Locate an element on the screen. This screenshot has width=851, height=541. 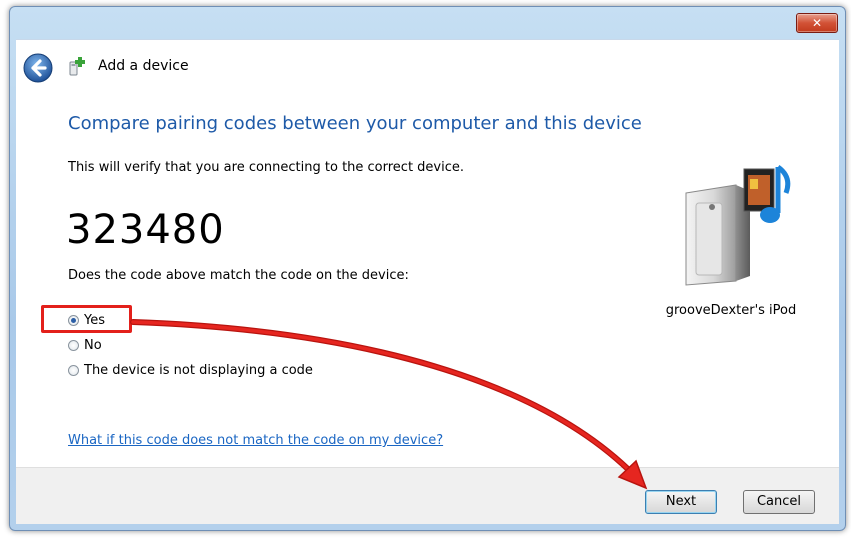
option-no-label: No is located at coordinates (93, 345).